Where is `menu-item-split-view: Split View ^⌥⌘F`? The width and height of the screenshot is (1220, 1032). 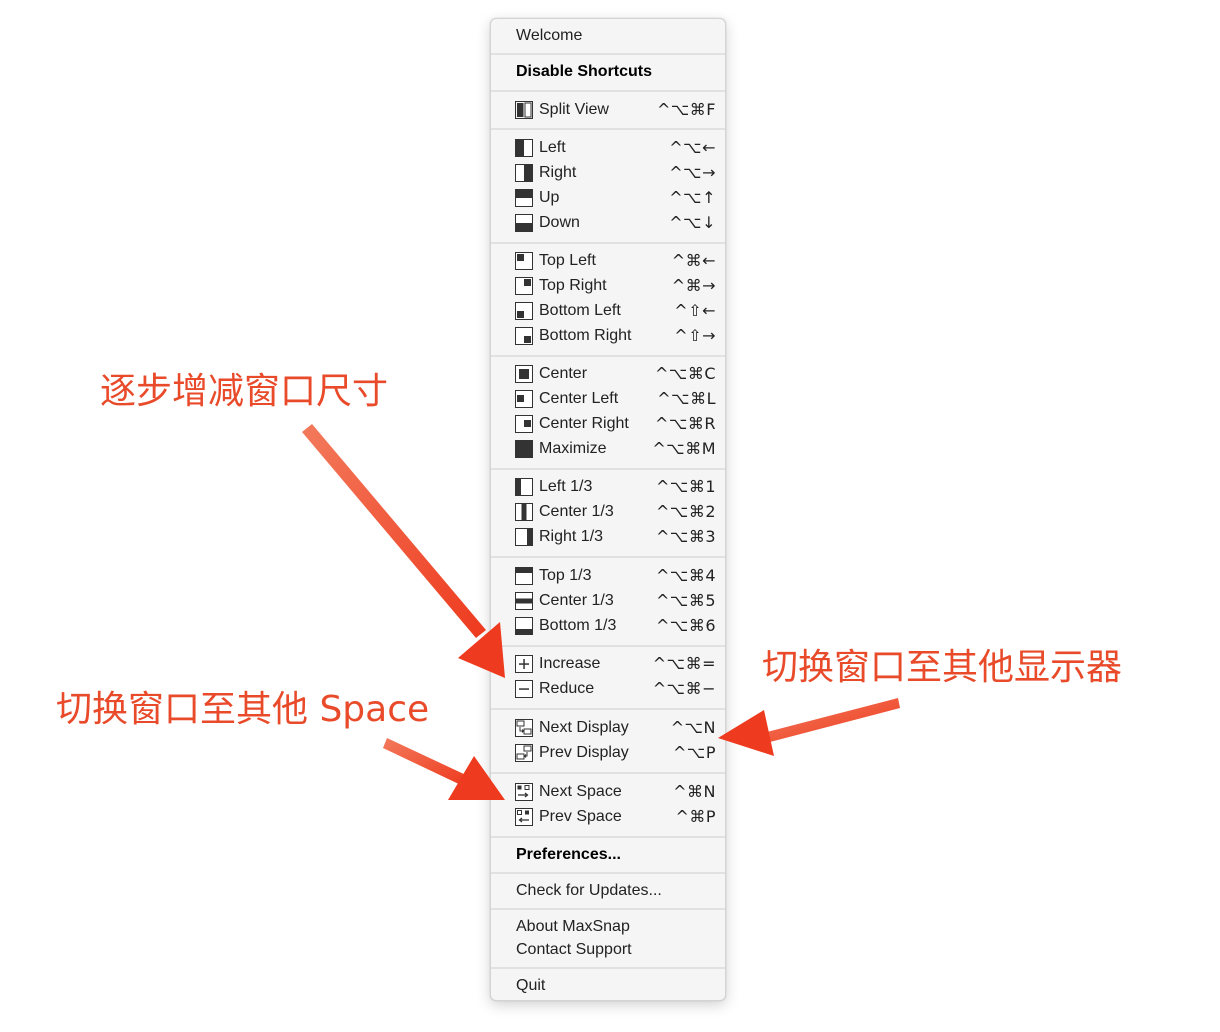 menu-item-split-view: Split View ^⌥⌘F is located at coordinates (608, 110).